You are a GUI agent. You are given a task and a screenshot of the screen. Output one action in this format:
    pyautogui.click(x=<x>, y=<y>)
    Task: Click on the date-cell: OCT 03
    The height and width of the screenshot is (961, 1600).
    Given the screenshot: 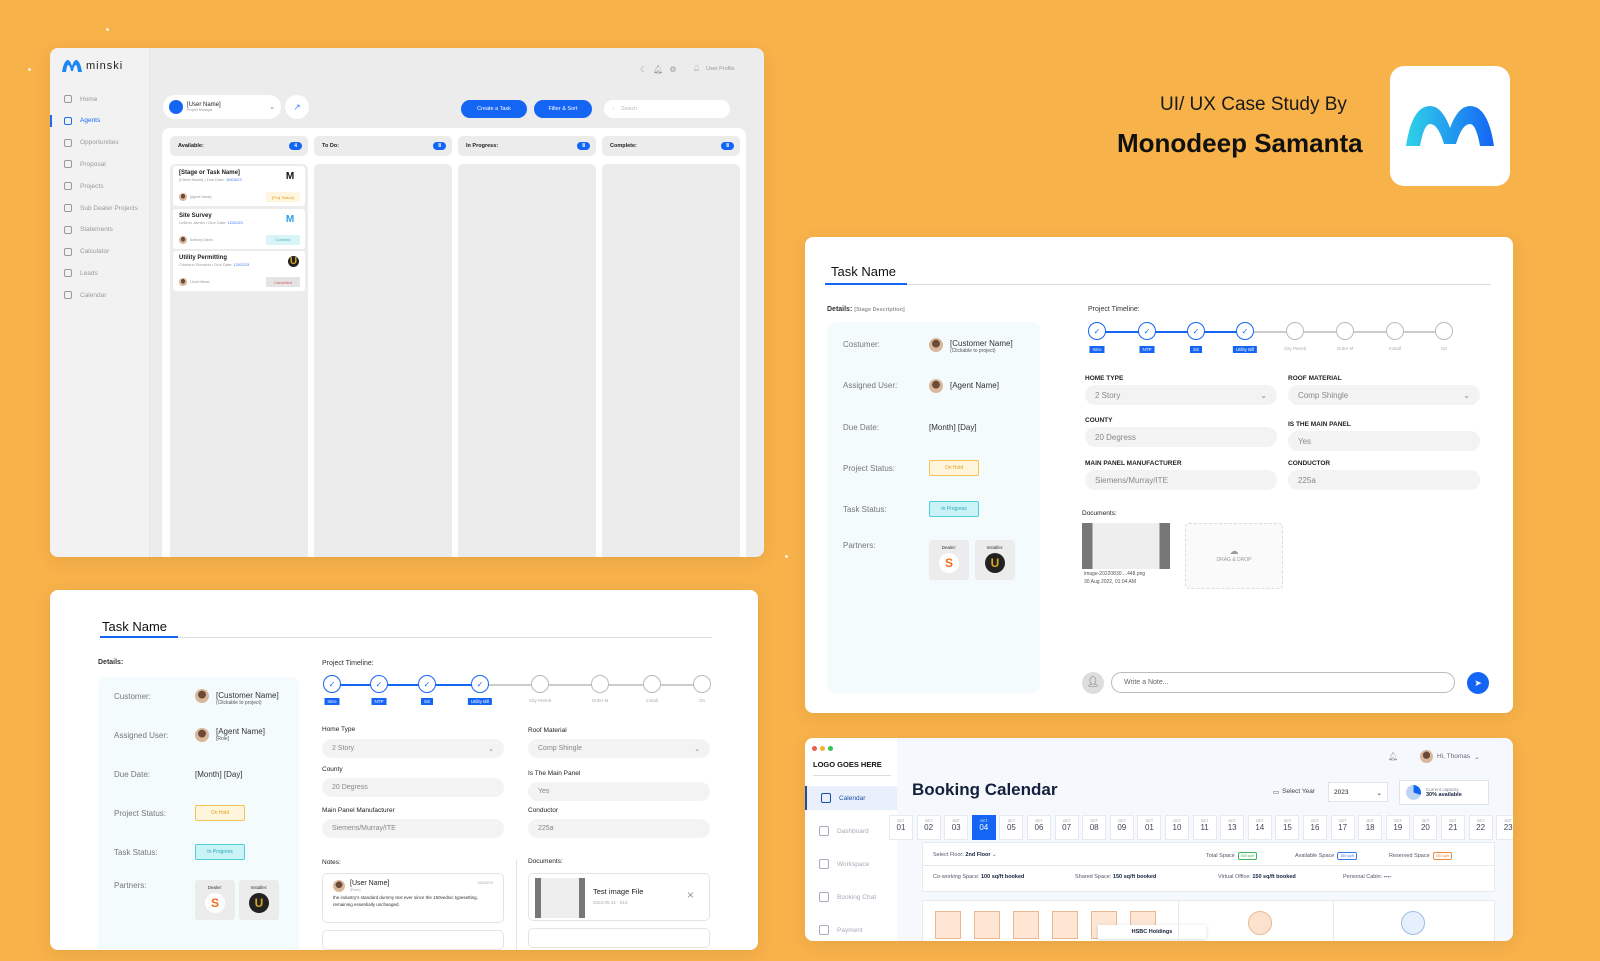 What is the action you would take?
    pyautogui.click(x=956, y=827)
    